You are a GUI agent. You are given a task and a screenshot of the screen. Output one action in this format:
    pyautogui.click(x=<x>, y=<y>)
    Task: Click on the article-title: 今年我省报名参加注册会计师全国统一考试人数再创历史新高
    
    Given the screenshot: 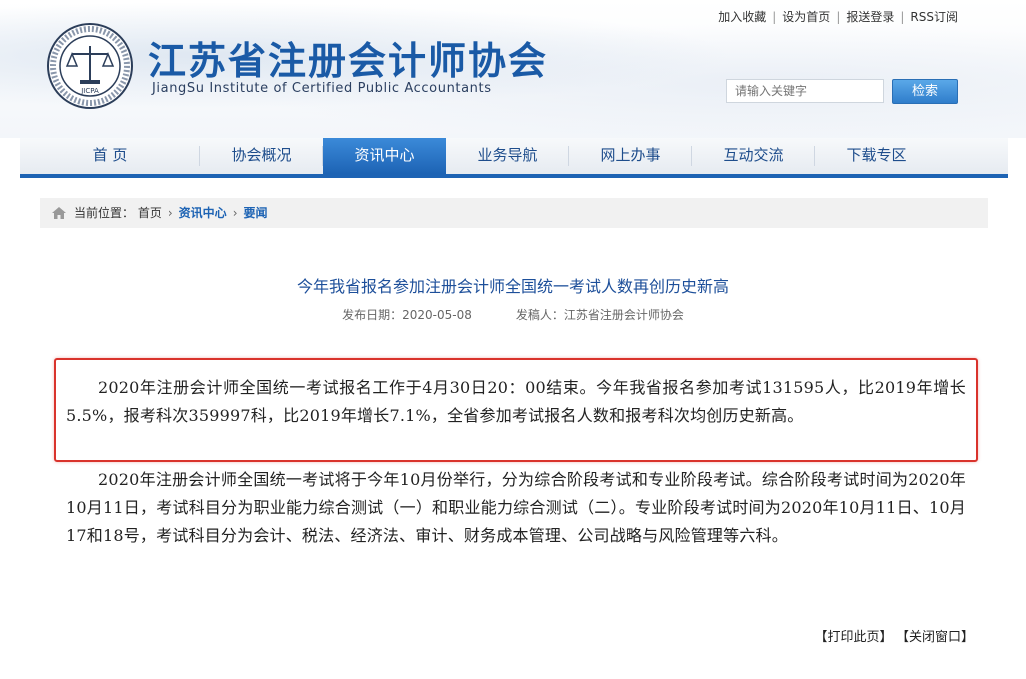 What is the action you would take?
    pyautogui.click(x=512, y=286)
    